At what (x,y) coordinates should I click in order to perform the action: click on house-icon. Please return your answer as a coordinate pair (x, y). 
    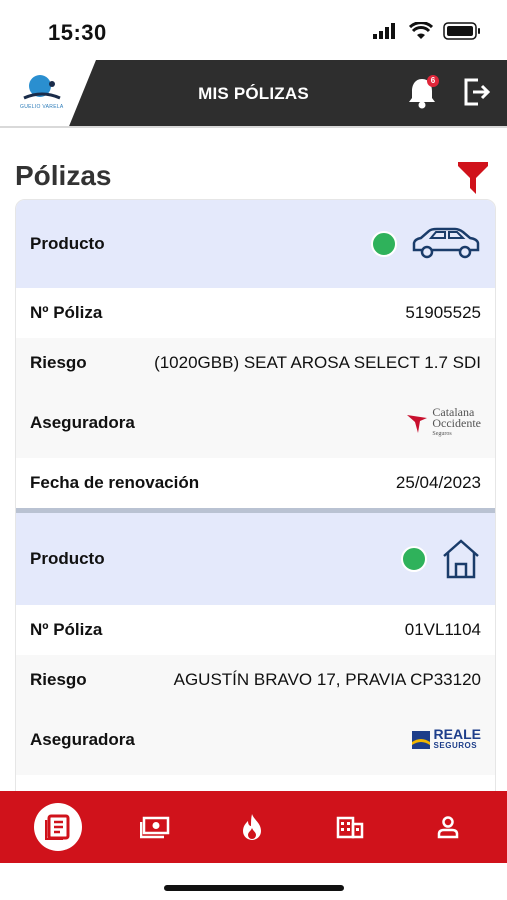
    Looking at the image, I should click on (461, 559).